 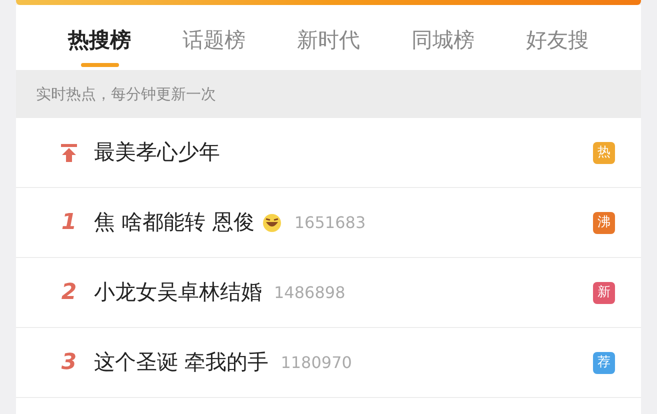 What do you see at coordinates (157, 152) in the screenshot?
I see `trending-title: 最美孝心少年` at bounding box center [157, 152].